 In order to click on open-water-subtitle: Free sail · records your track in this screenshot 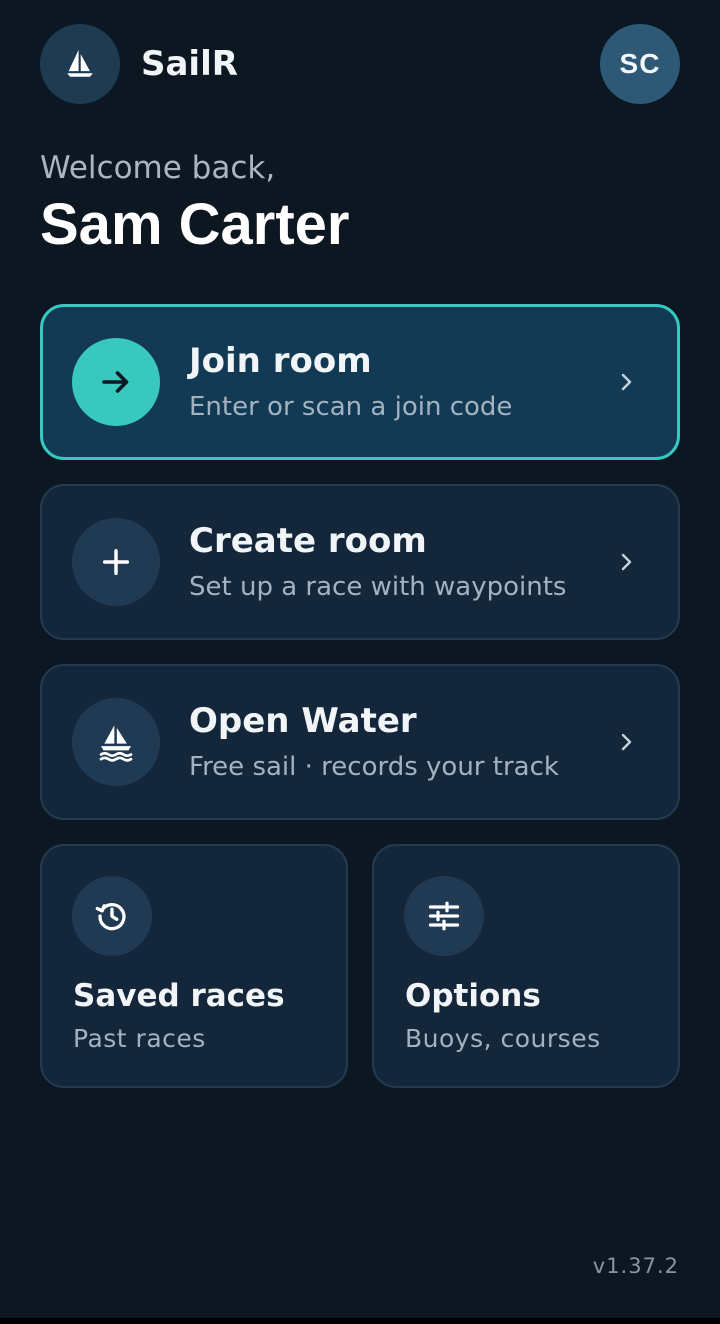, I will do `click(374, 767)`.